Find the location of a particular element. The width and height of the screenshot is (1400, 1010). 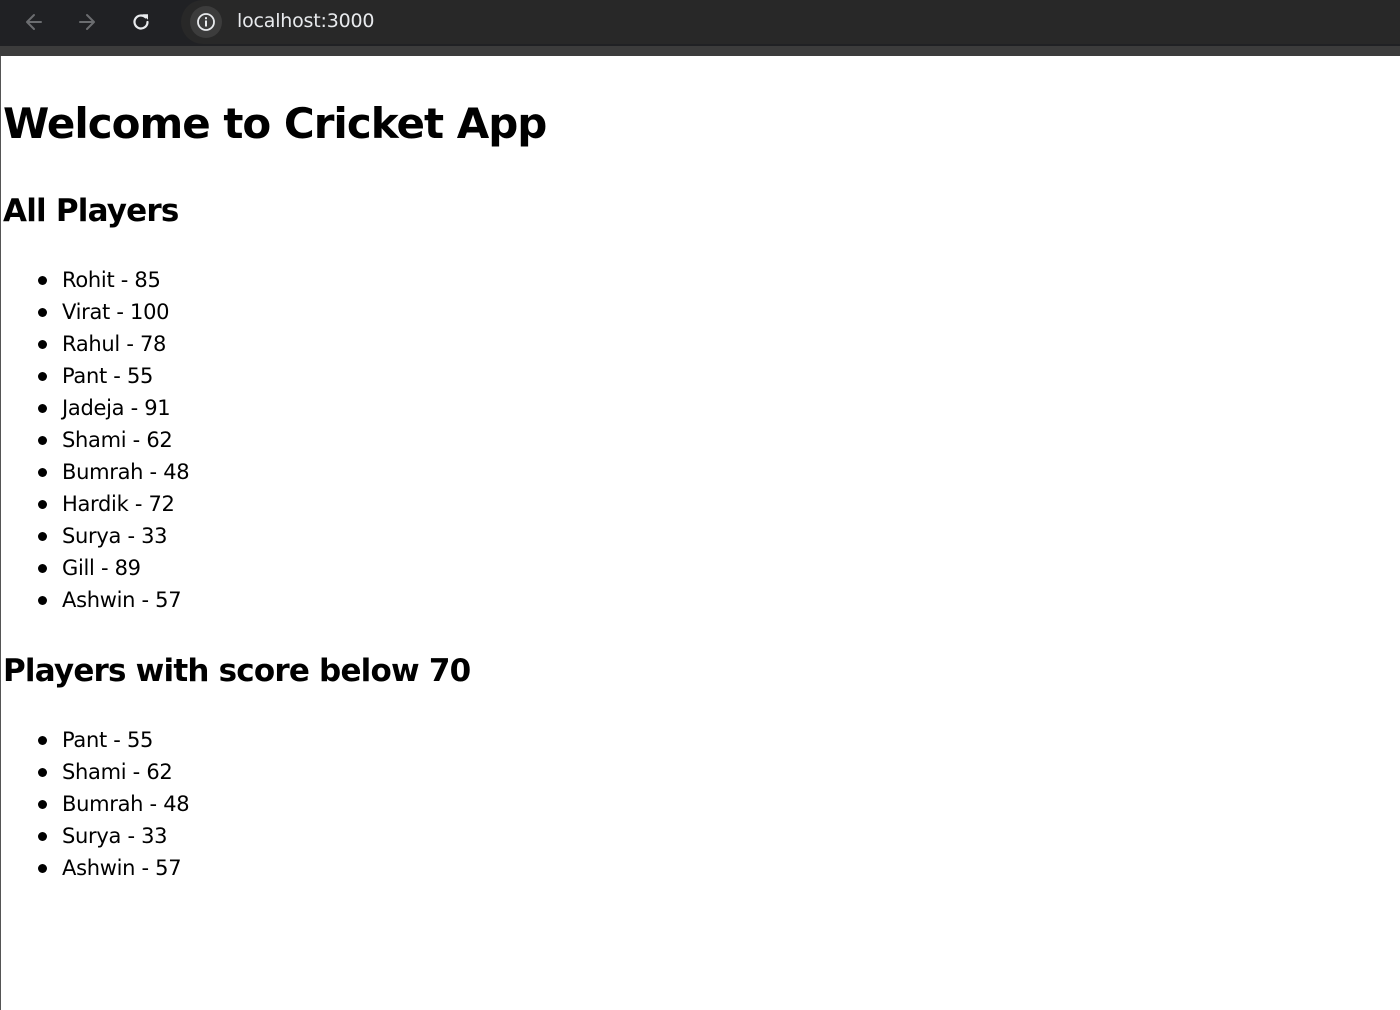

reload-icon is located at coordinates (141, 22).